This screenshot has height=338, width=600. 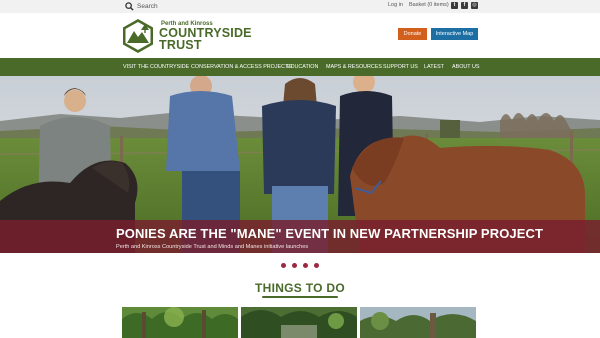 What do you see at coordinates (429, 5) in the screenshot?
I see `basket-link: Basket (0 items)` at bounding box center [429, 5].